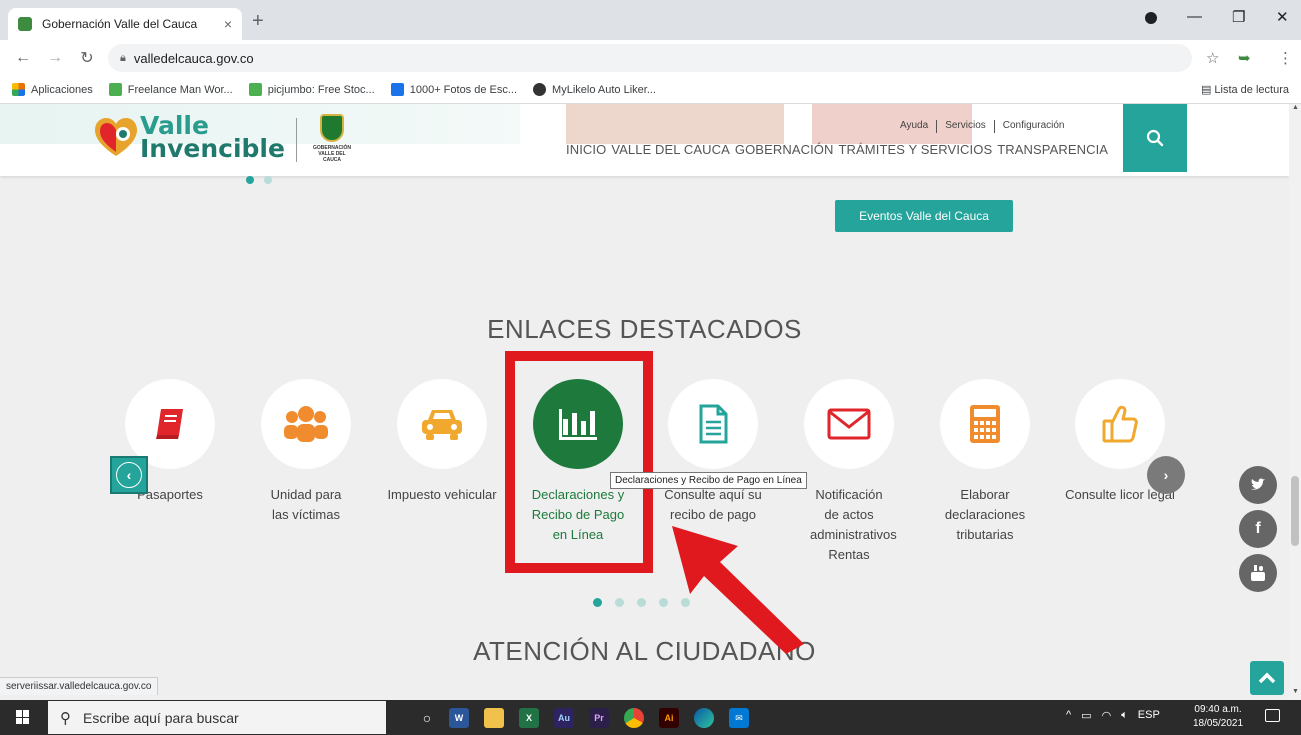 The image size is (1301, 735). What do you see at coordinates (306, 505) in the screenshot?
I see `featured-label: Unidad para las víctimas` at bounding box center [306, 505].